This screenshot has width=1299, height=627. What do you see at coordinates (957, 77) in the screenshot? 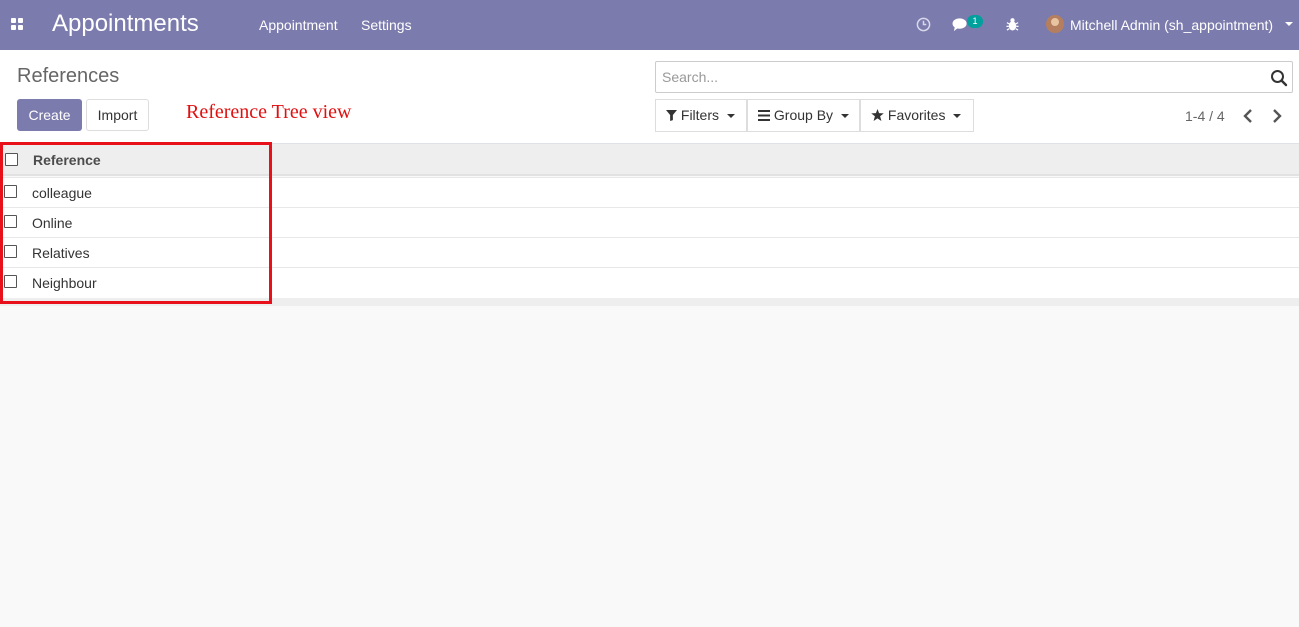
I see `search-input` at bounding box center [957, 77].